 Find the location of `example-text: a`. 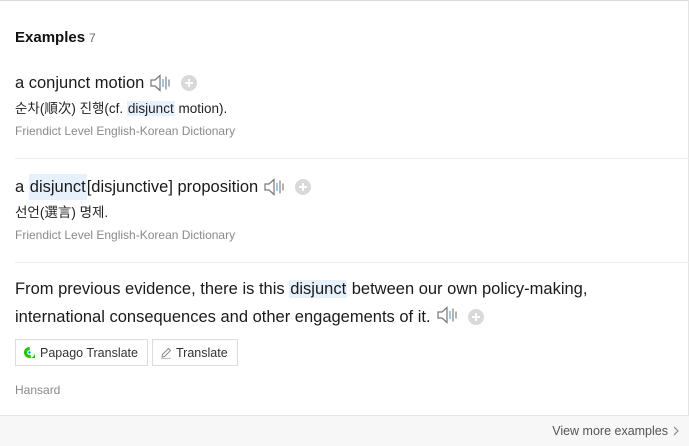

example-text: a is located at coordinates (22, 187).